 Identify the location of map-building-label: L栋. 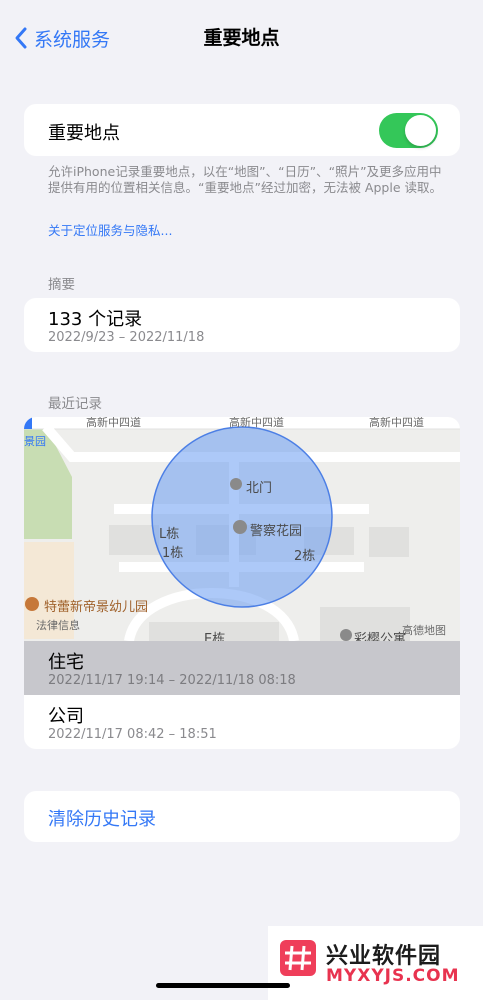
(169, 534).